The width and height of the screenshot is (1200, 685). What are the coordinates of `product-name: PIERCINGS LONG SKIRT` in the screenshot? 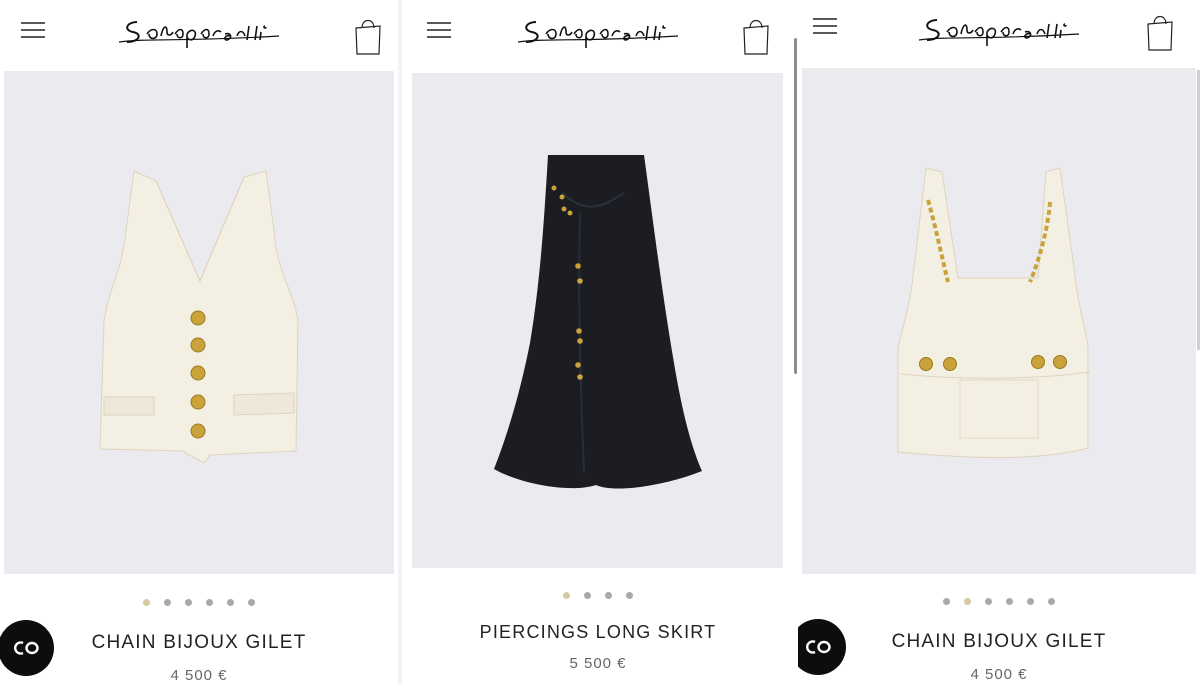 It's located at (598, 632).